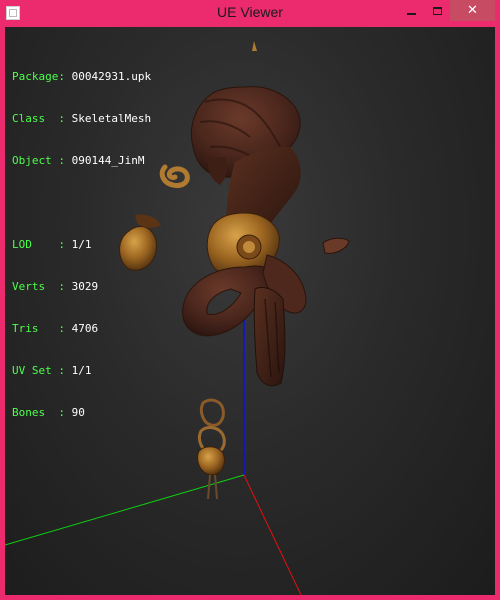 This screenshot has width=500, height=600. I want to click on info-verts-value: 3029, so click(85, 286).